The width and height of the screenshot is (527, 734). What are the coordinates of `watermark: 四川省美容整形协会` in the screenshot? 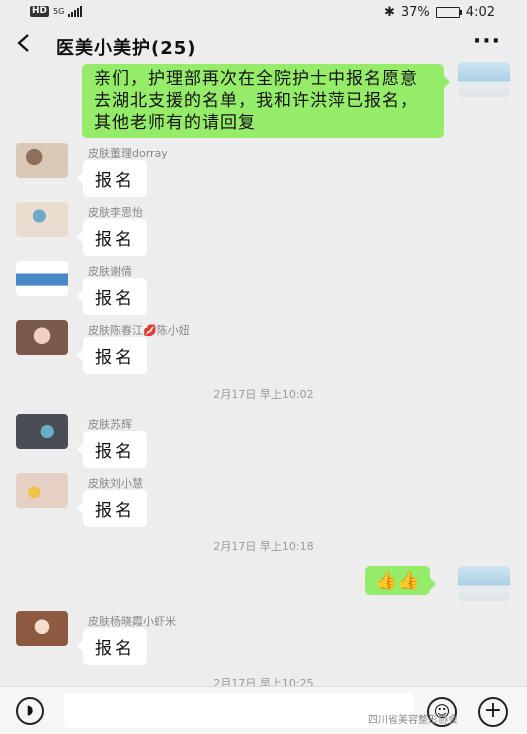 It's located at (413, 720).